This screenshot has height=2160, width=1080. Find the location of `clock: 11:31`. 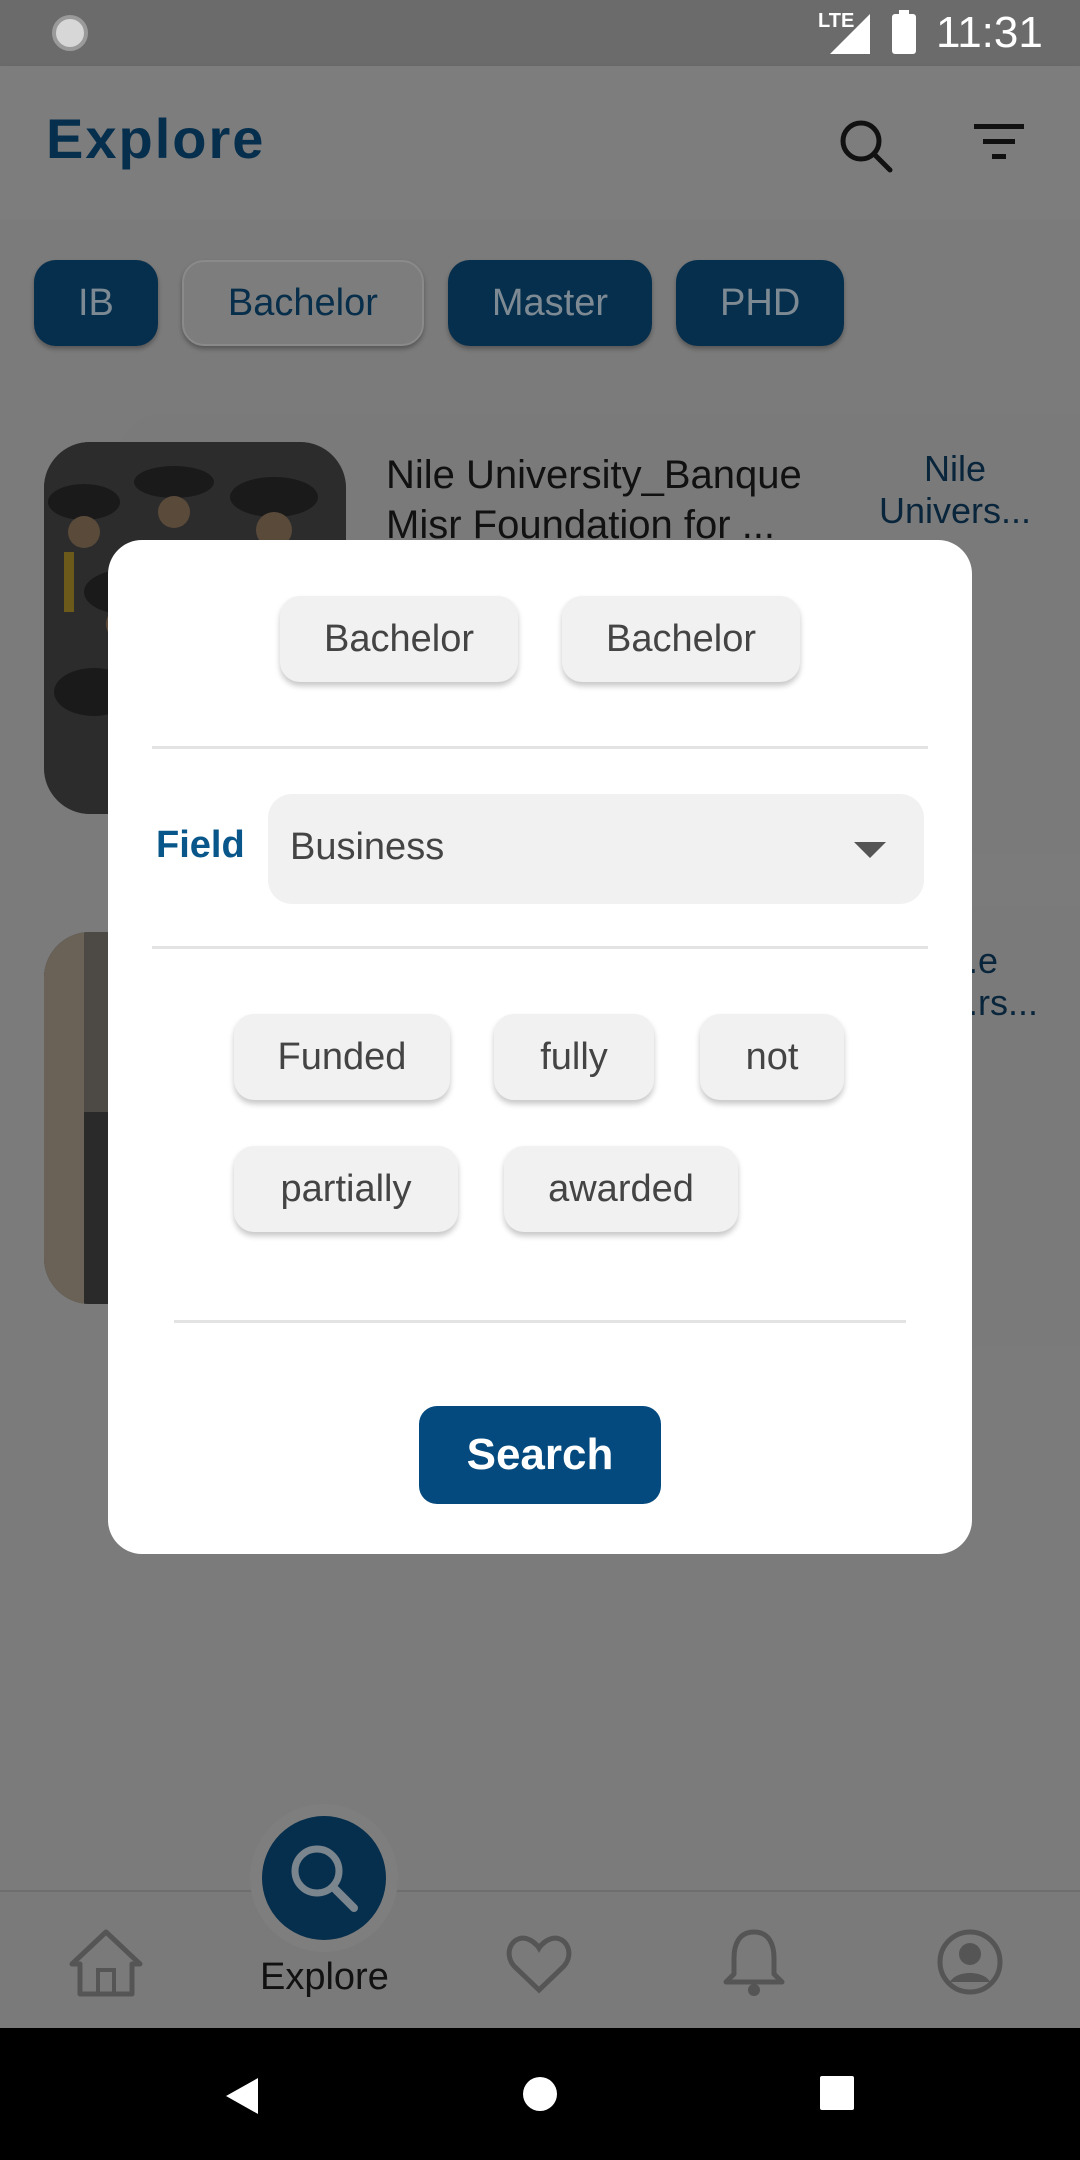

clock: 11:31 is located at coordinates (989, 32).